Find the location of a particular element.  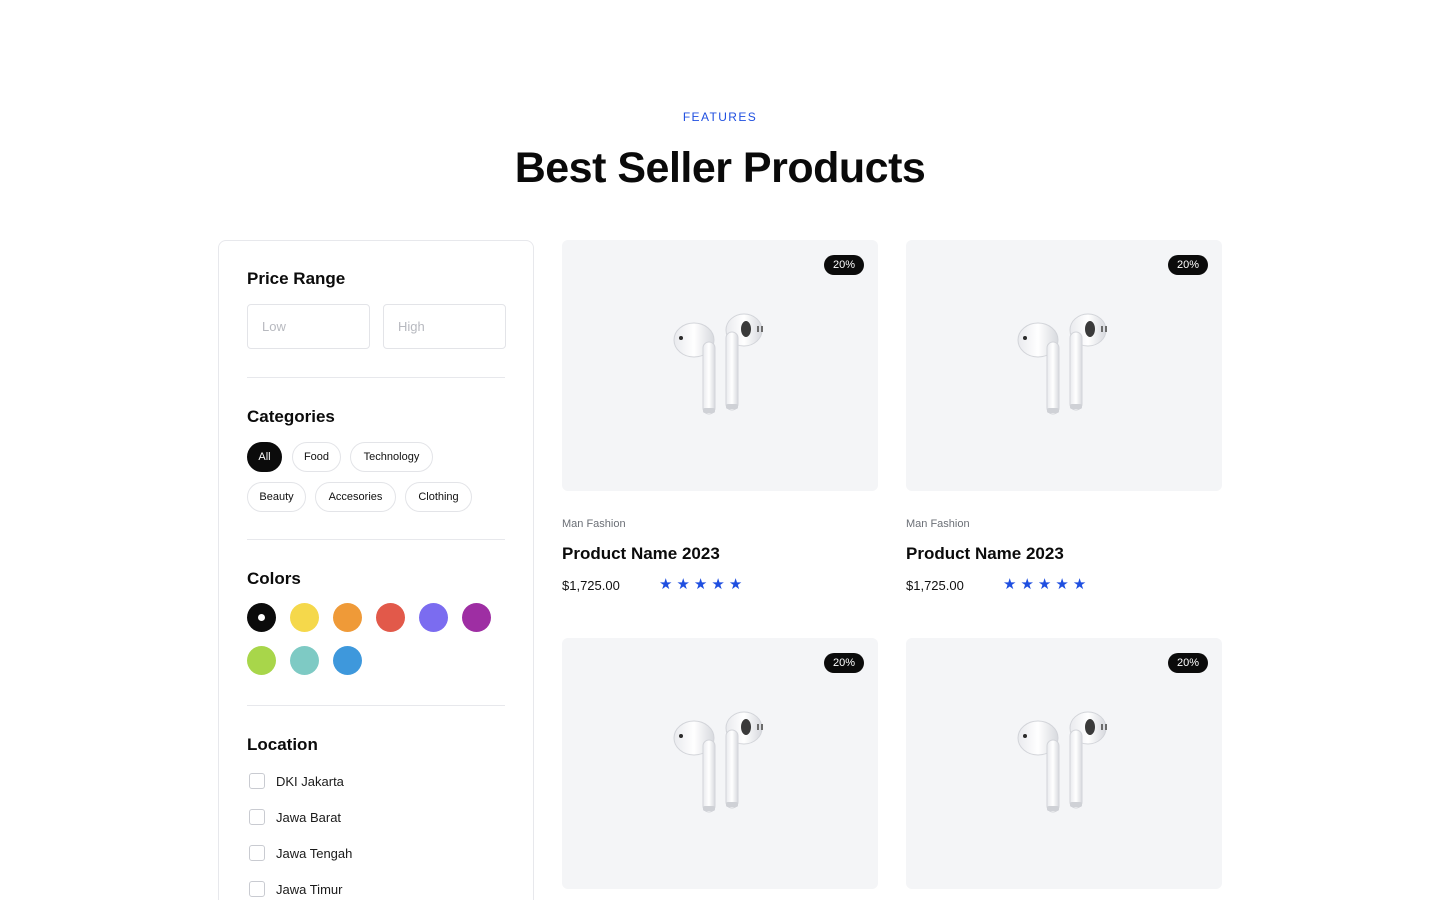

price-low-input is located at coordinates (308, 326).